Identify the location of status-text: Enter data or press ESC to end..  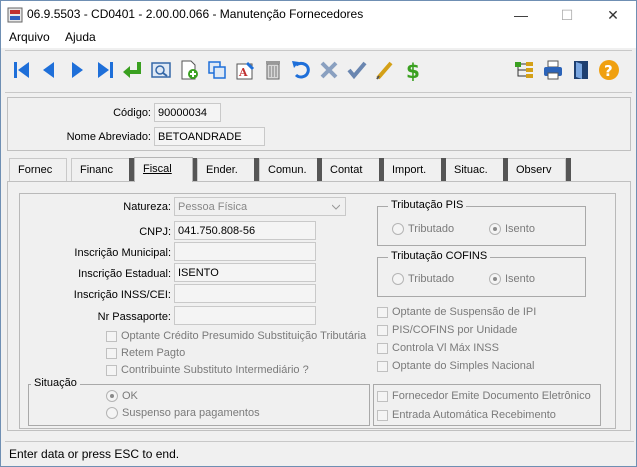
(94, 454).